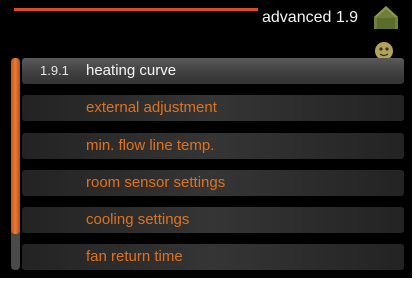 The image size is (414, 300). I want to click on menu-item-heating-curve: 1.9.1 heating curve, so click(213, 71).